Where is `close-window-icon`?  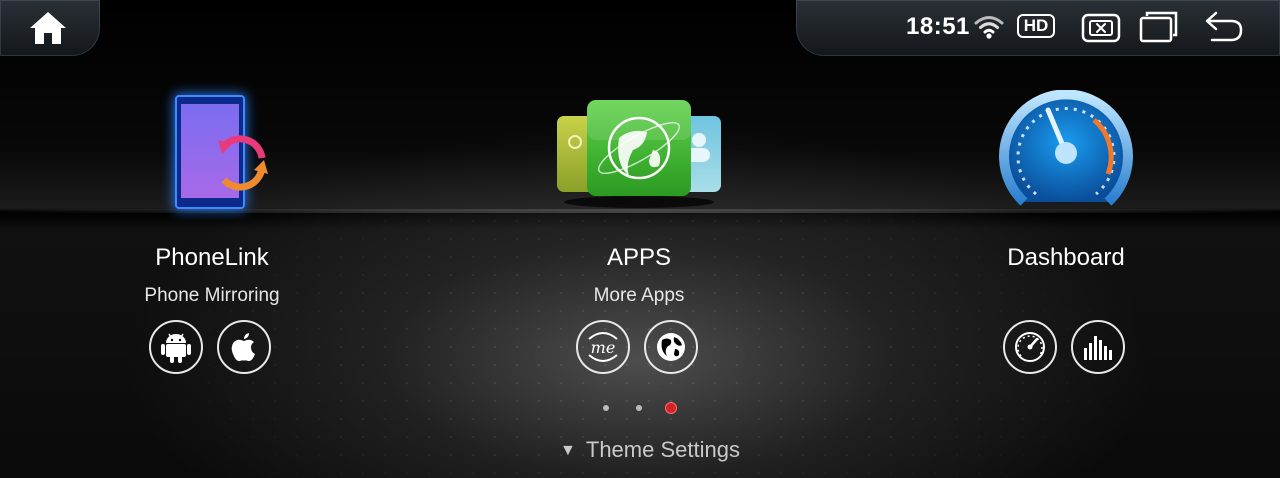
close-window-icon is located at coordinates (1101, 28).